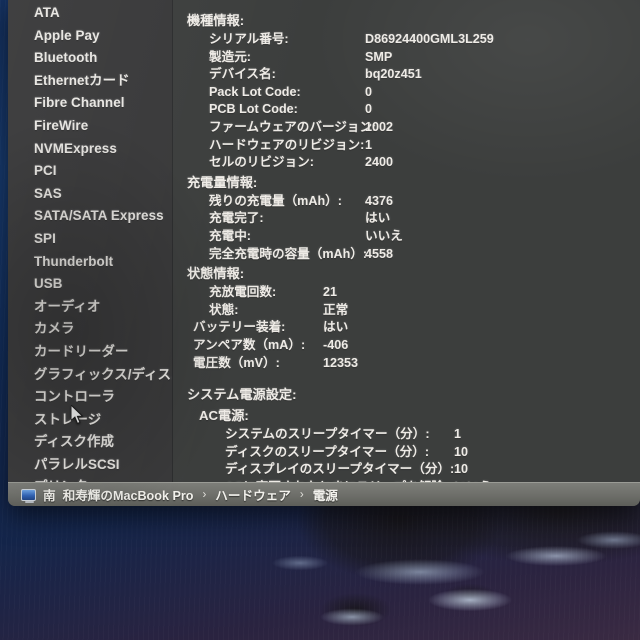 The width and height of the screenshot is (640, 640). I want to click on sidebar-item-11: Thunderbolt, so click(90, 262).